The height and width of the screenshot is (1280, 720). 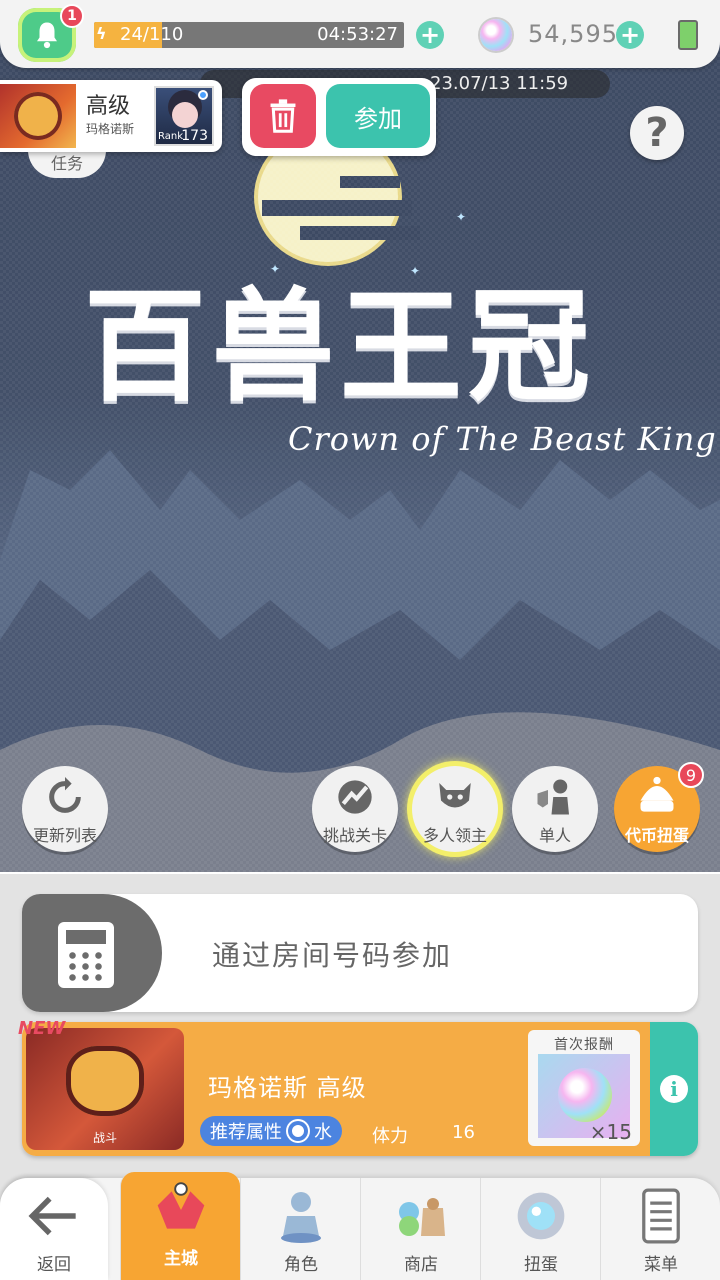 I want to click on nav-shop-label: 商店, so click(x=421, y=1265).